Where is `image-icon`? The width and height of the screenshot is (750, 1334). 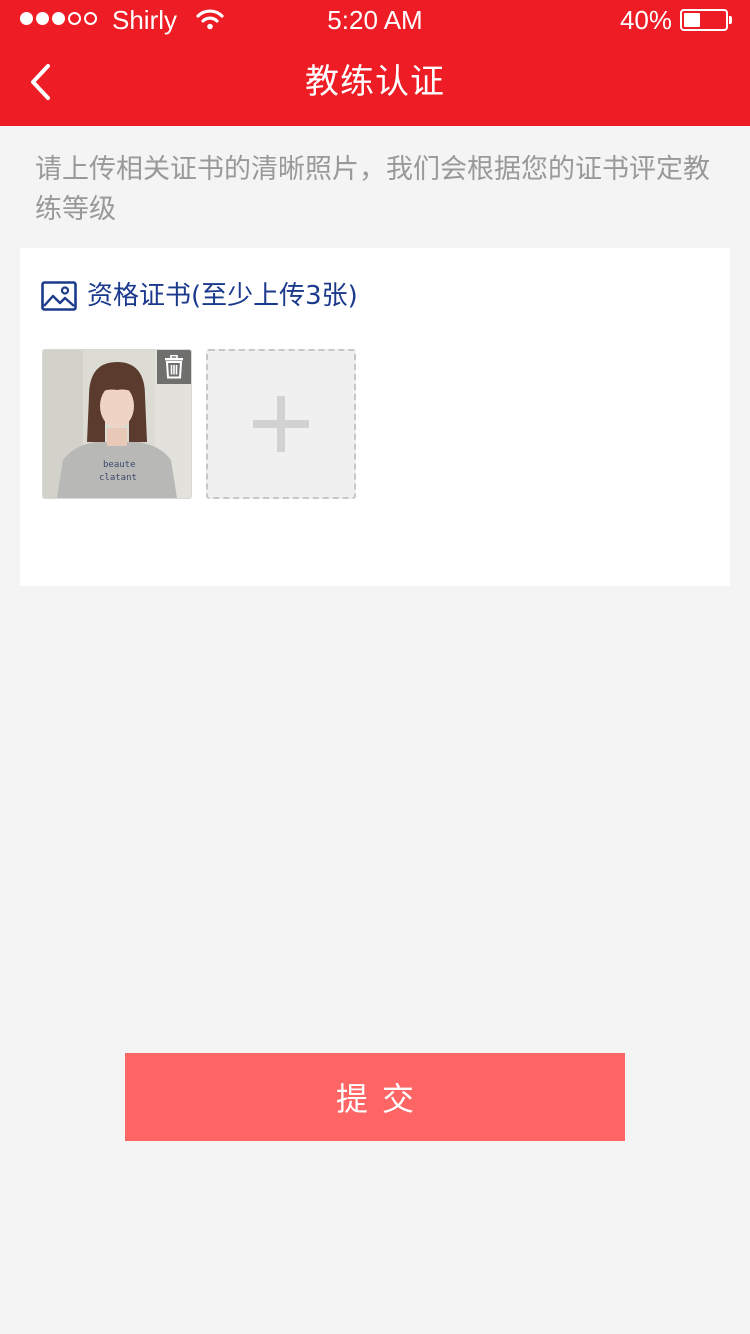
image-icon is located at coordinates (59, 296).